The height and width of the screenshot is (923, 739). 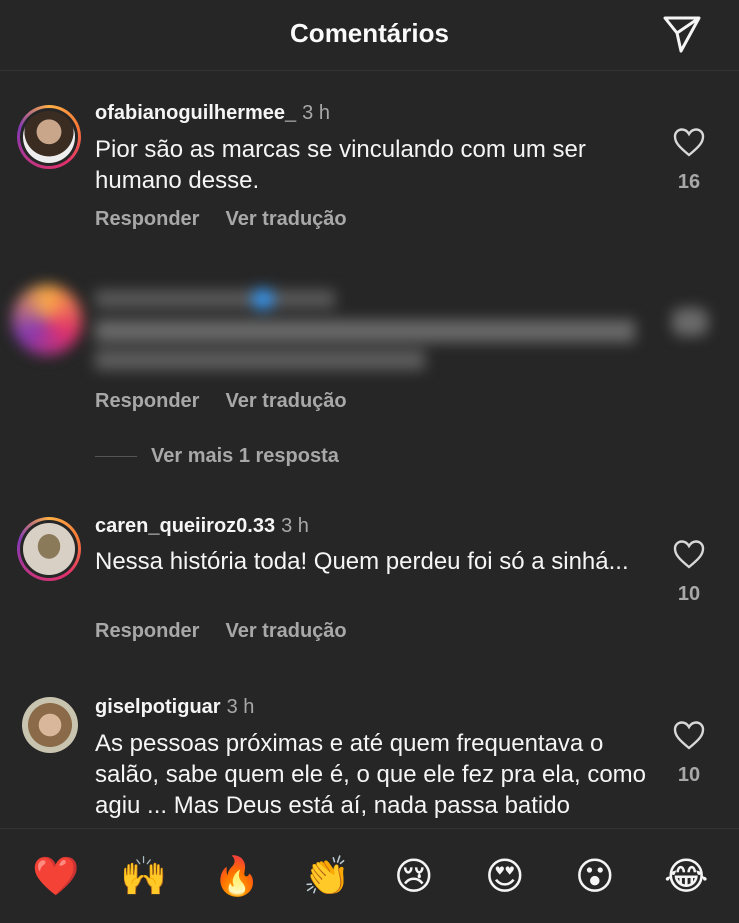 What do you see at coordinates (158, 707) in the screenshot?
I see `username-text: giselpotiguar` at bounding box center [158, 707].